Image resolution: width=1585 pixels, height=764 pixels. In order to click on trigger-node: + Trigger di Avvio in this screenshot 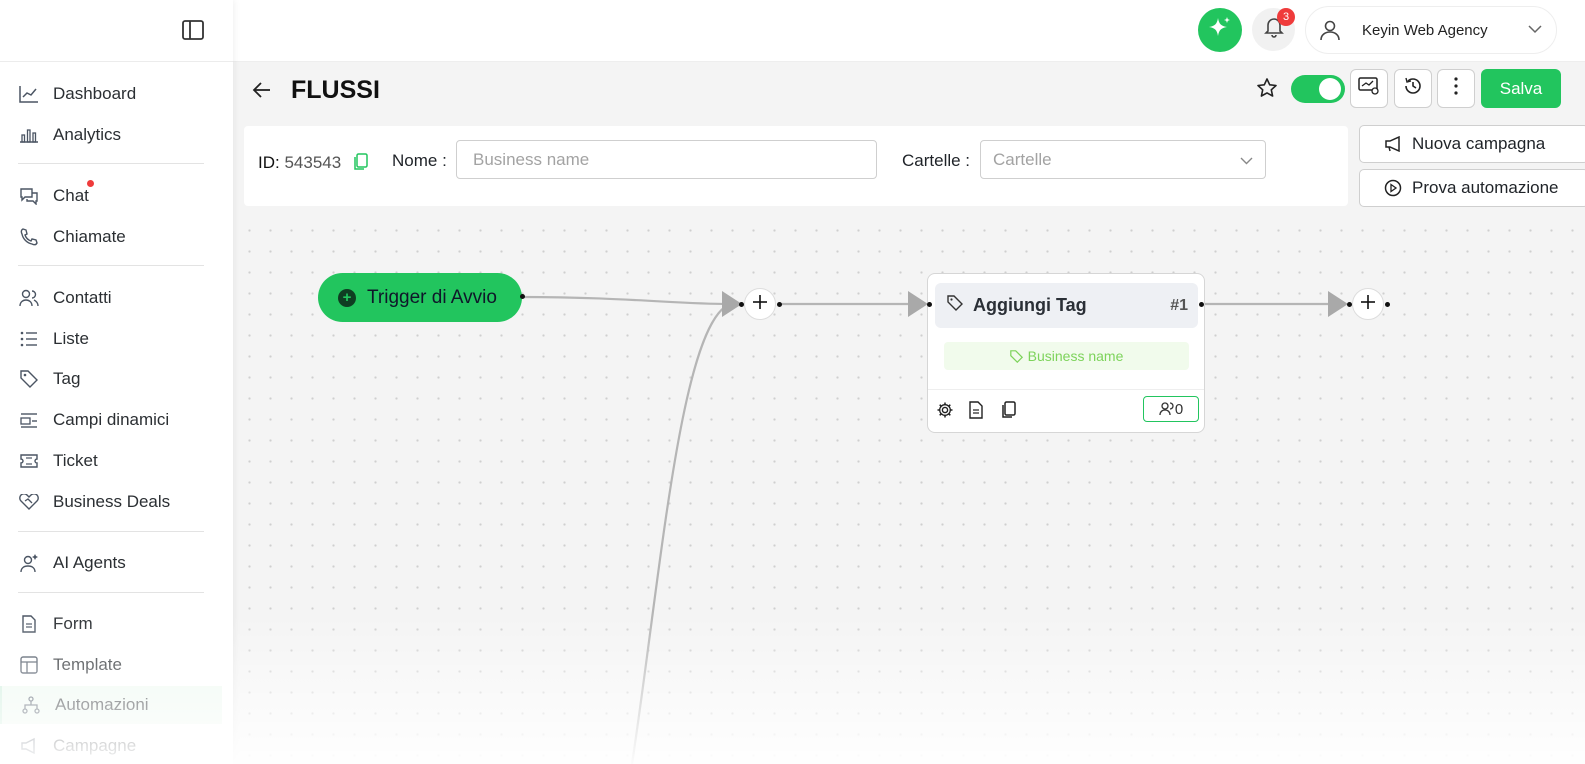, I will do `click(420, 297)`.